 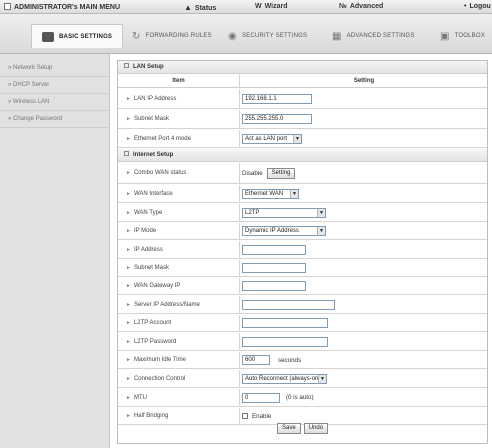 I want to click on basic-settings-icon, so click(x=48, y=36).